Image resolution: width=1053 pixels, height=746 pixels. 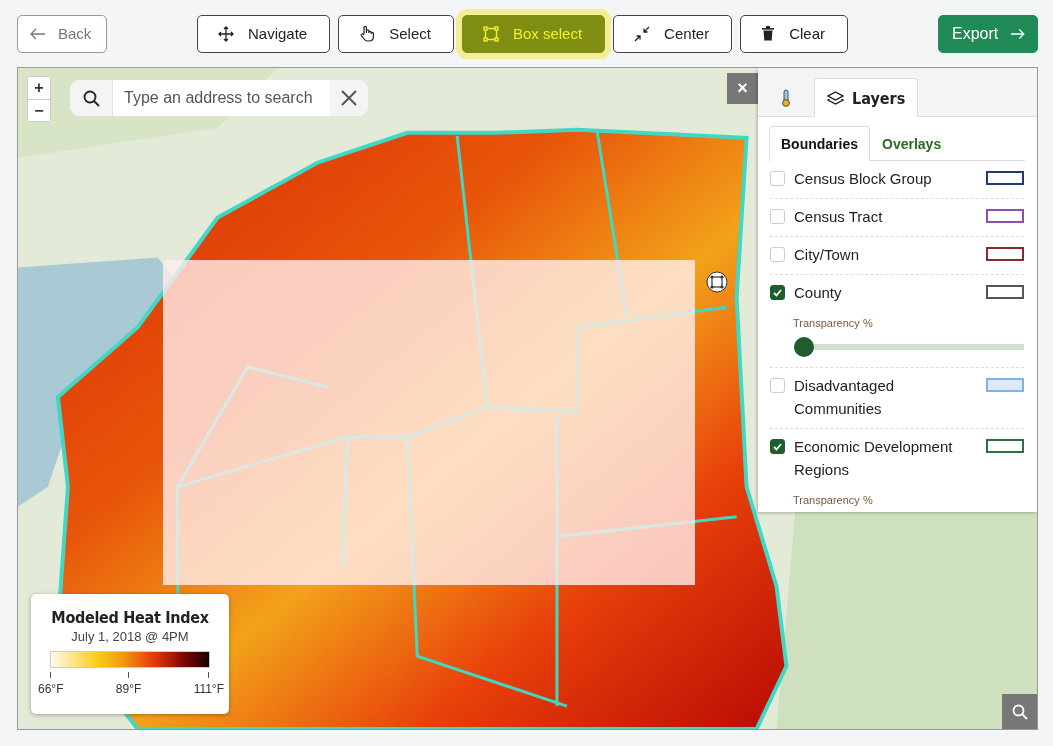 I want to click on arrow-left-icon, so click(x=38, y=33).